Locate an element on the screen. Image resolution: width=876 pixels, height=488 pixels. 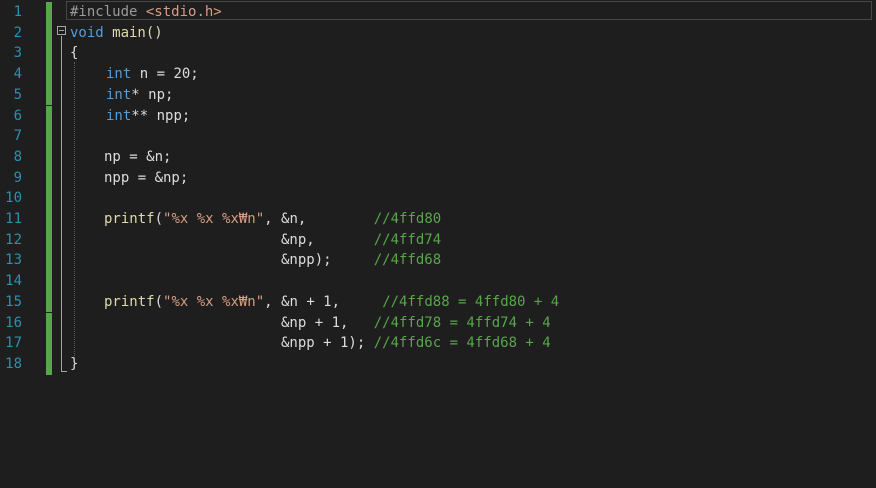
statement: n = 20; is located at coordinates (165, 74).